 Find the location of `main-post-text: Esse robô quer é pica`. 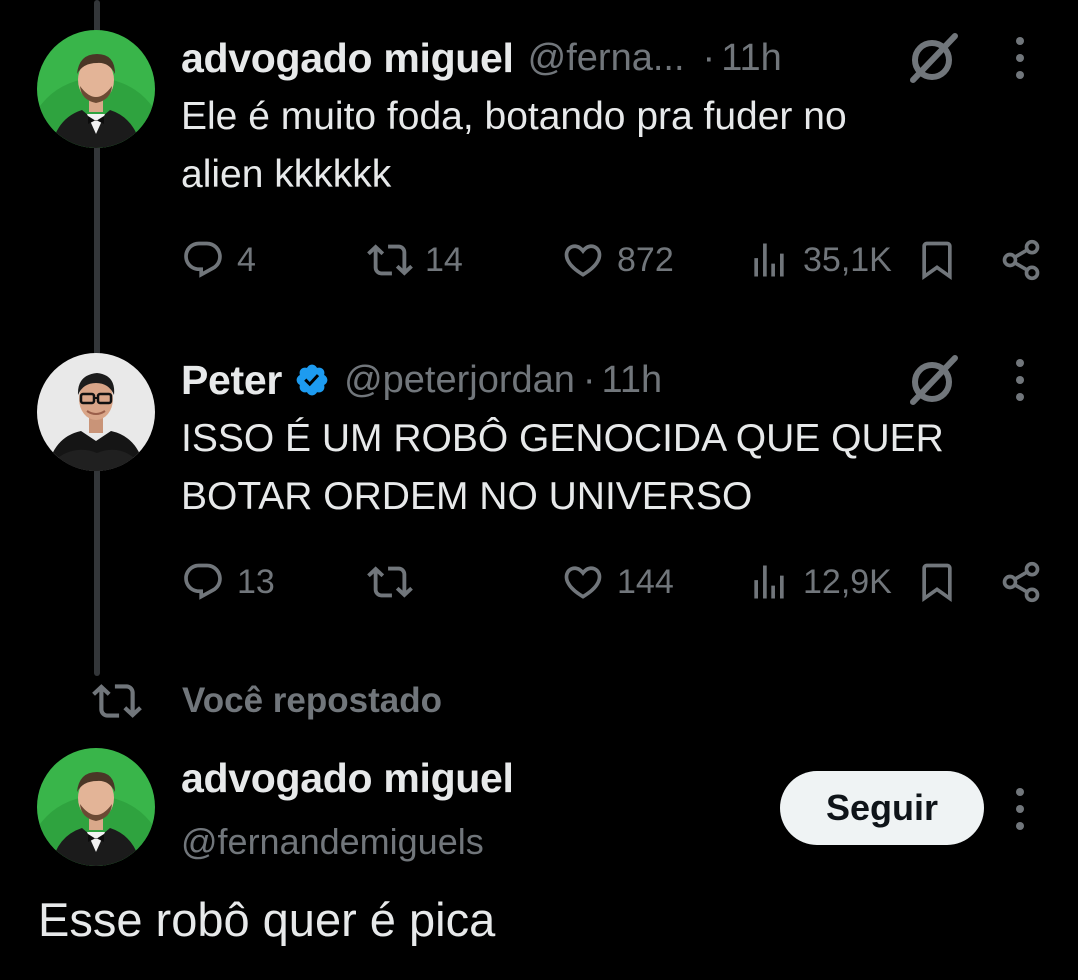

main-post-text: Esse robô quer é pica is located at coordinates (267, 919).